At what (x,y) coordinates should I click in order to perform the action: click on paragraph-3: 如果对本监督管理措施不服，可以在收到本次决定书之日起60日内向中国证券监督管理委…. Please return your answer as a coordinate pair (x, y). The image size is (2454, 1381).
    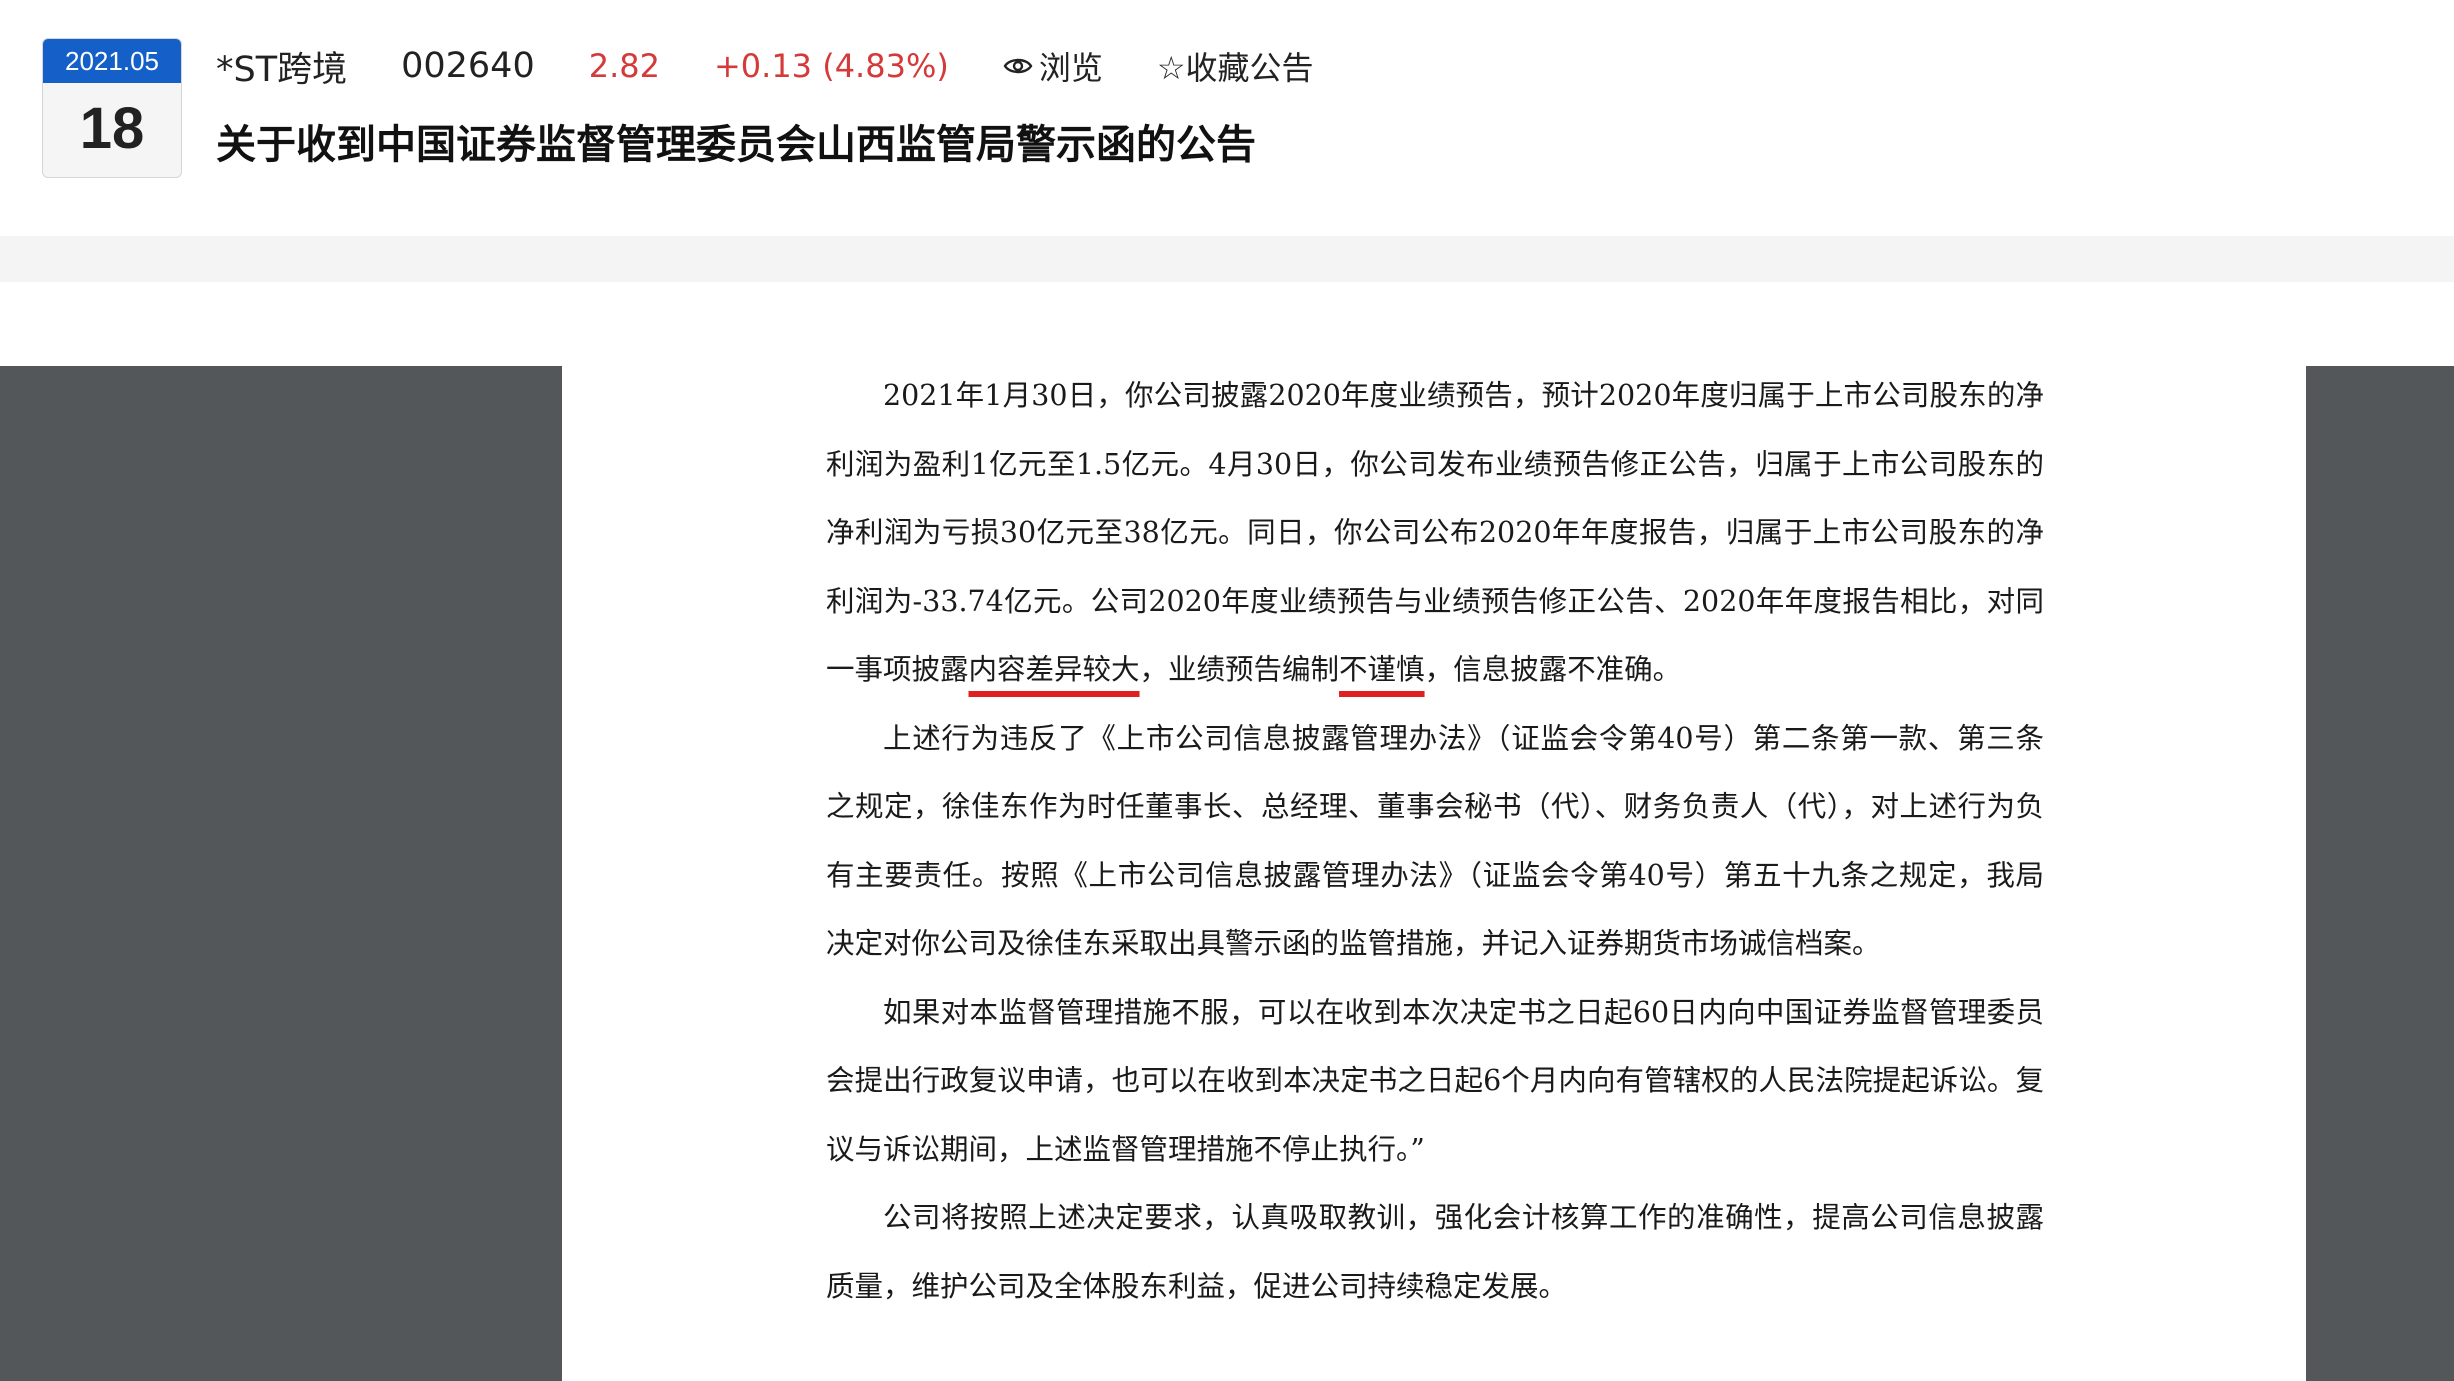
    Looking at the image, I should click on (1435, 1080).